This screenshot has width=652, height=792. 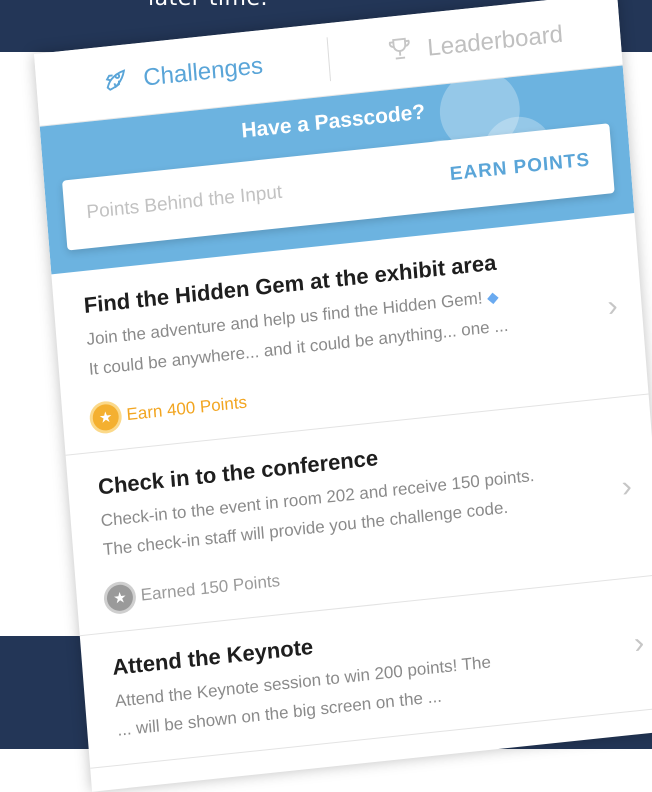 What do you see at coordinates (115, 82) in the screenshot?
I see `rocket-icon` at bounding box center [115, 82].